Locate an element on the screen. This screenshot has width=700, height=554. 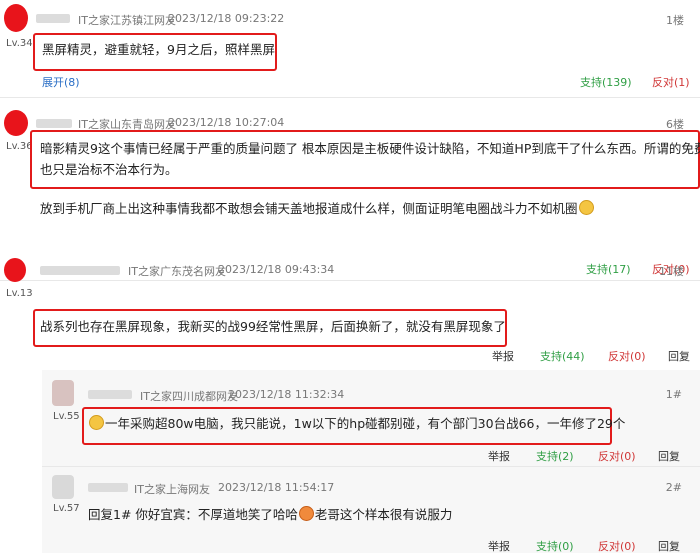
comment-time: 2023/12/18 10:27:04 is located at coordinates (226, 122).